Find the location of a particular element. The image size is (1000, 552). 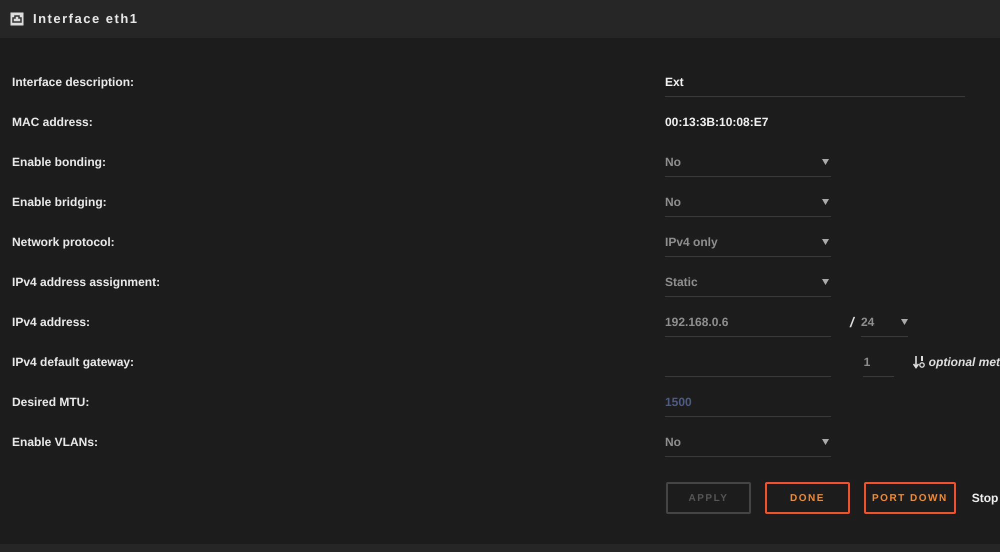

field-label: Interface description: is located at coordinates (73, 82).